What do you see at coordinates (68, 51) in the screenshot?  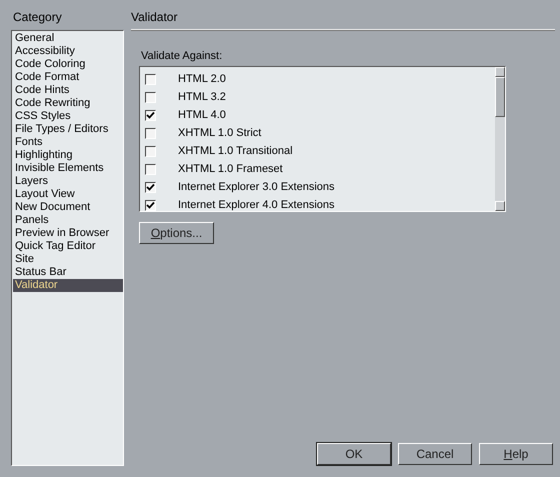 I see `category-item: Accessibility` at bounding box center [68, 51].